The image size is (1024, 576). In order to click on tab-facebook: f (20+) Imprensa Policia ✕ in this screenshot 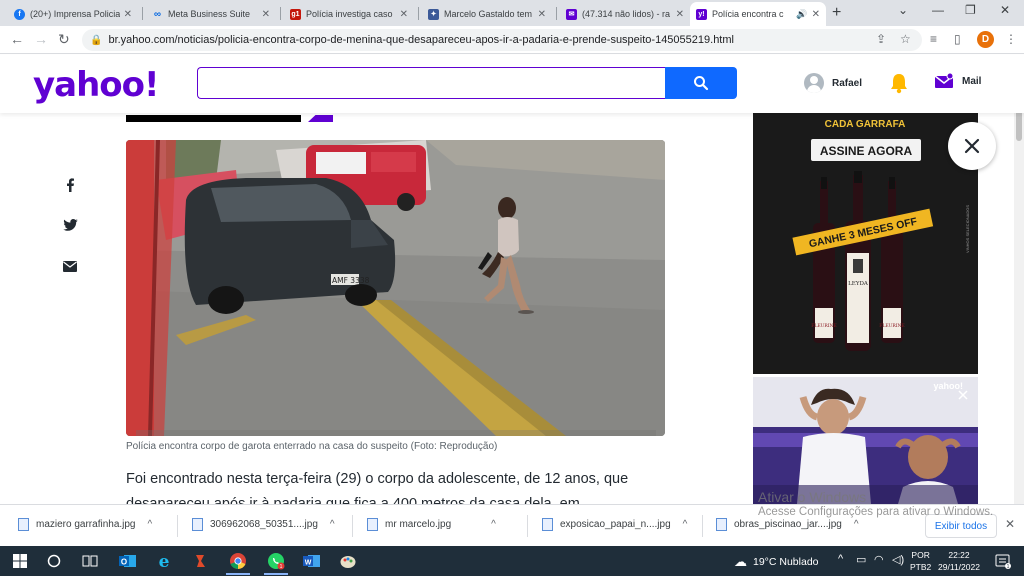, I will do `click(73, 14)`.